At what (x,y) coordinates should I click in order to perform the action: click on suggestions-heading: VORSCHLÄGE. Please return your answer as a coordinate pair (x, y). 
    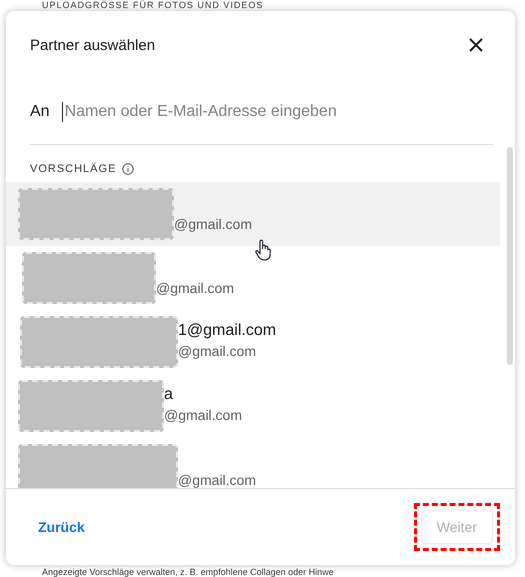
    Looking at the image, I should click on (73, 169).